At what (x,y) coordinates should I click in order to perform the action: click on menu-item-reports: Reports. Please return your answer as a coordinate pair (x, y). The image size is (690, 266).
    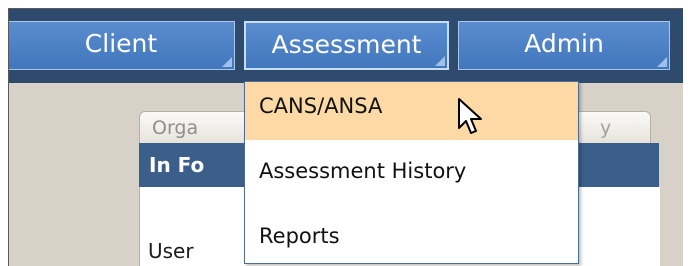
    Looking at the image, I should click on (411, 227).